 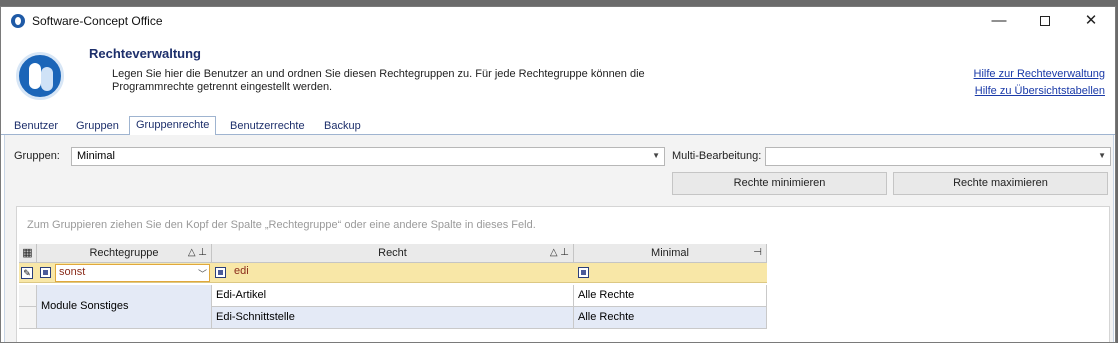 I want to click on tab-benutzer: Benutzer, so click(x=36, y=126).